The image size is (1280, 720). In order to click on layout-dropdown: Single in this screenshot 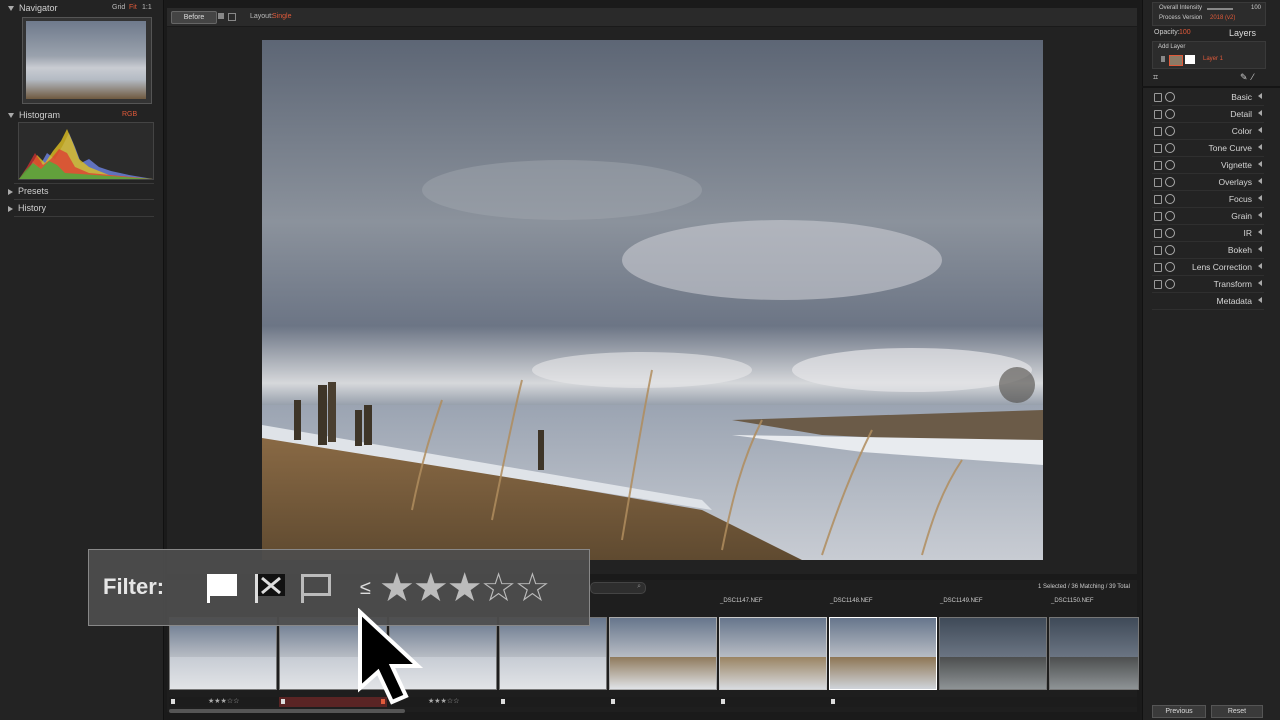, I will do `click(281, 16)`.